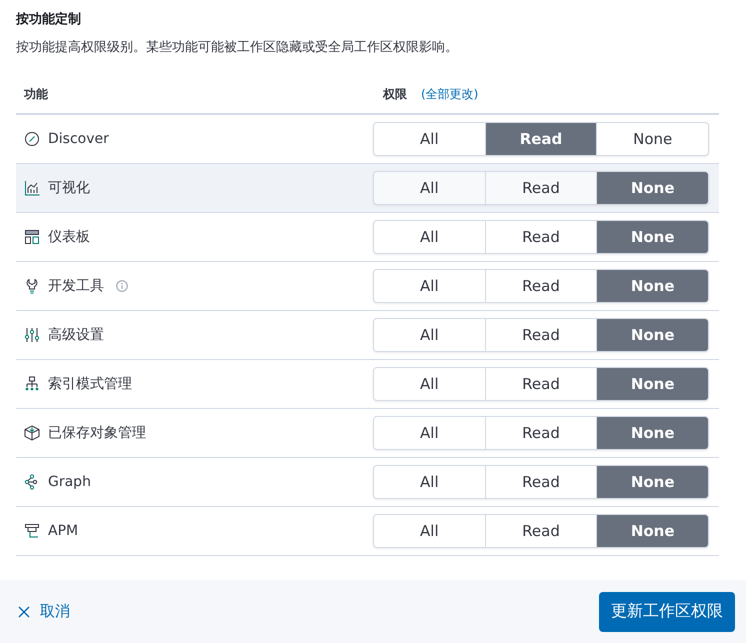  What do you see at coordinates (237, 47) in the screenshot?
I see `section-description: 按功能提高权限级别。某些功能可能被工作区隐藏或受全局工作区权限影响。` at bounding box center [237, 47].